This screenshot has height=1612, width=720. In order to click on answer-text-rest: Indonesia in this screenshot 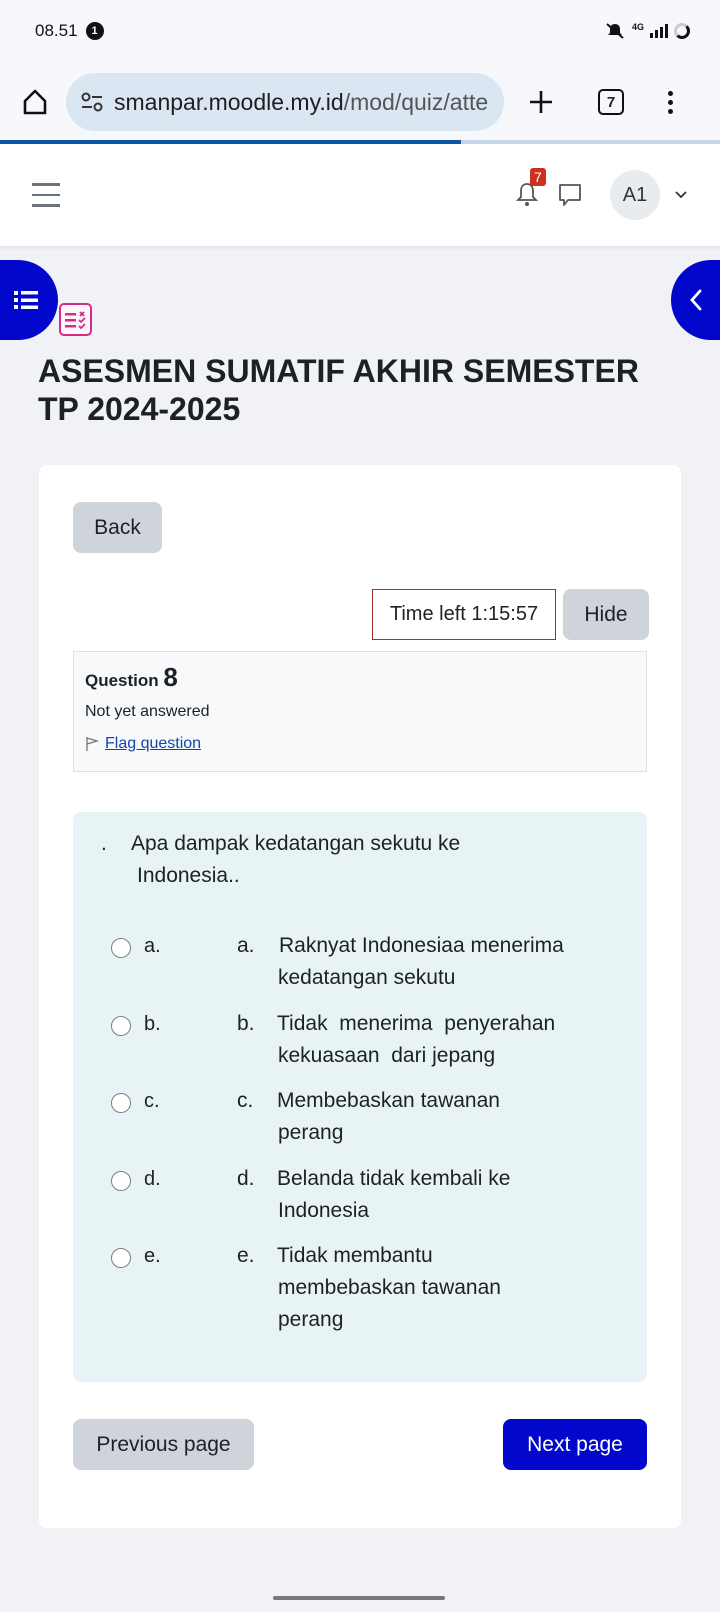, I will do `click(324, 1210)`.